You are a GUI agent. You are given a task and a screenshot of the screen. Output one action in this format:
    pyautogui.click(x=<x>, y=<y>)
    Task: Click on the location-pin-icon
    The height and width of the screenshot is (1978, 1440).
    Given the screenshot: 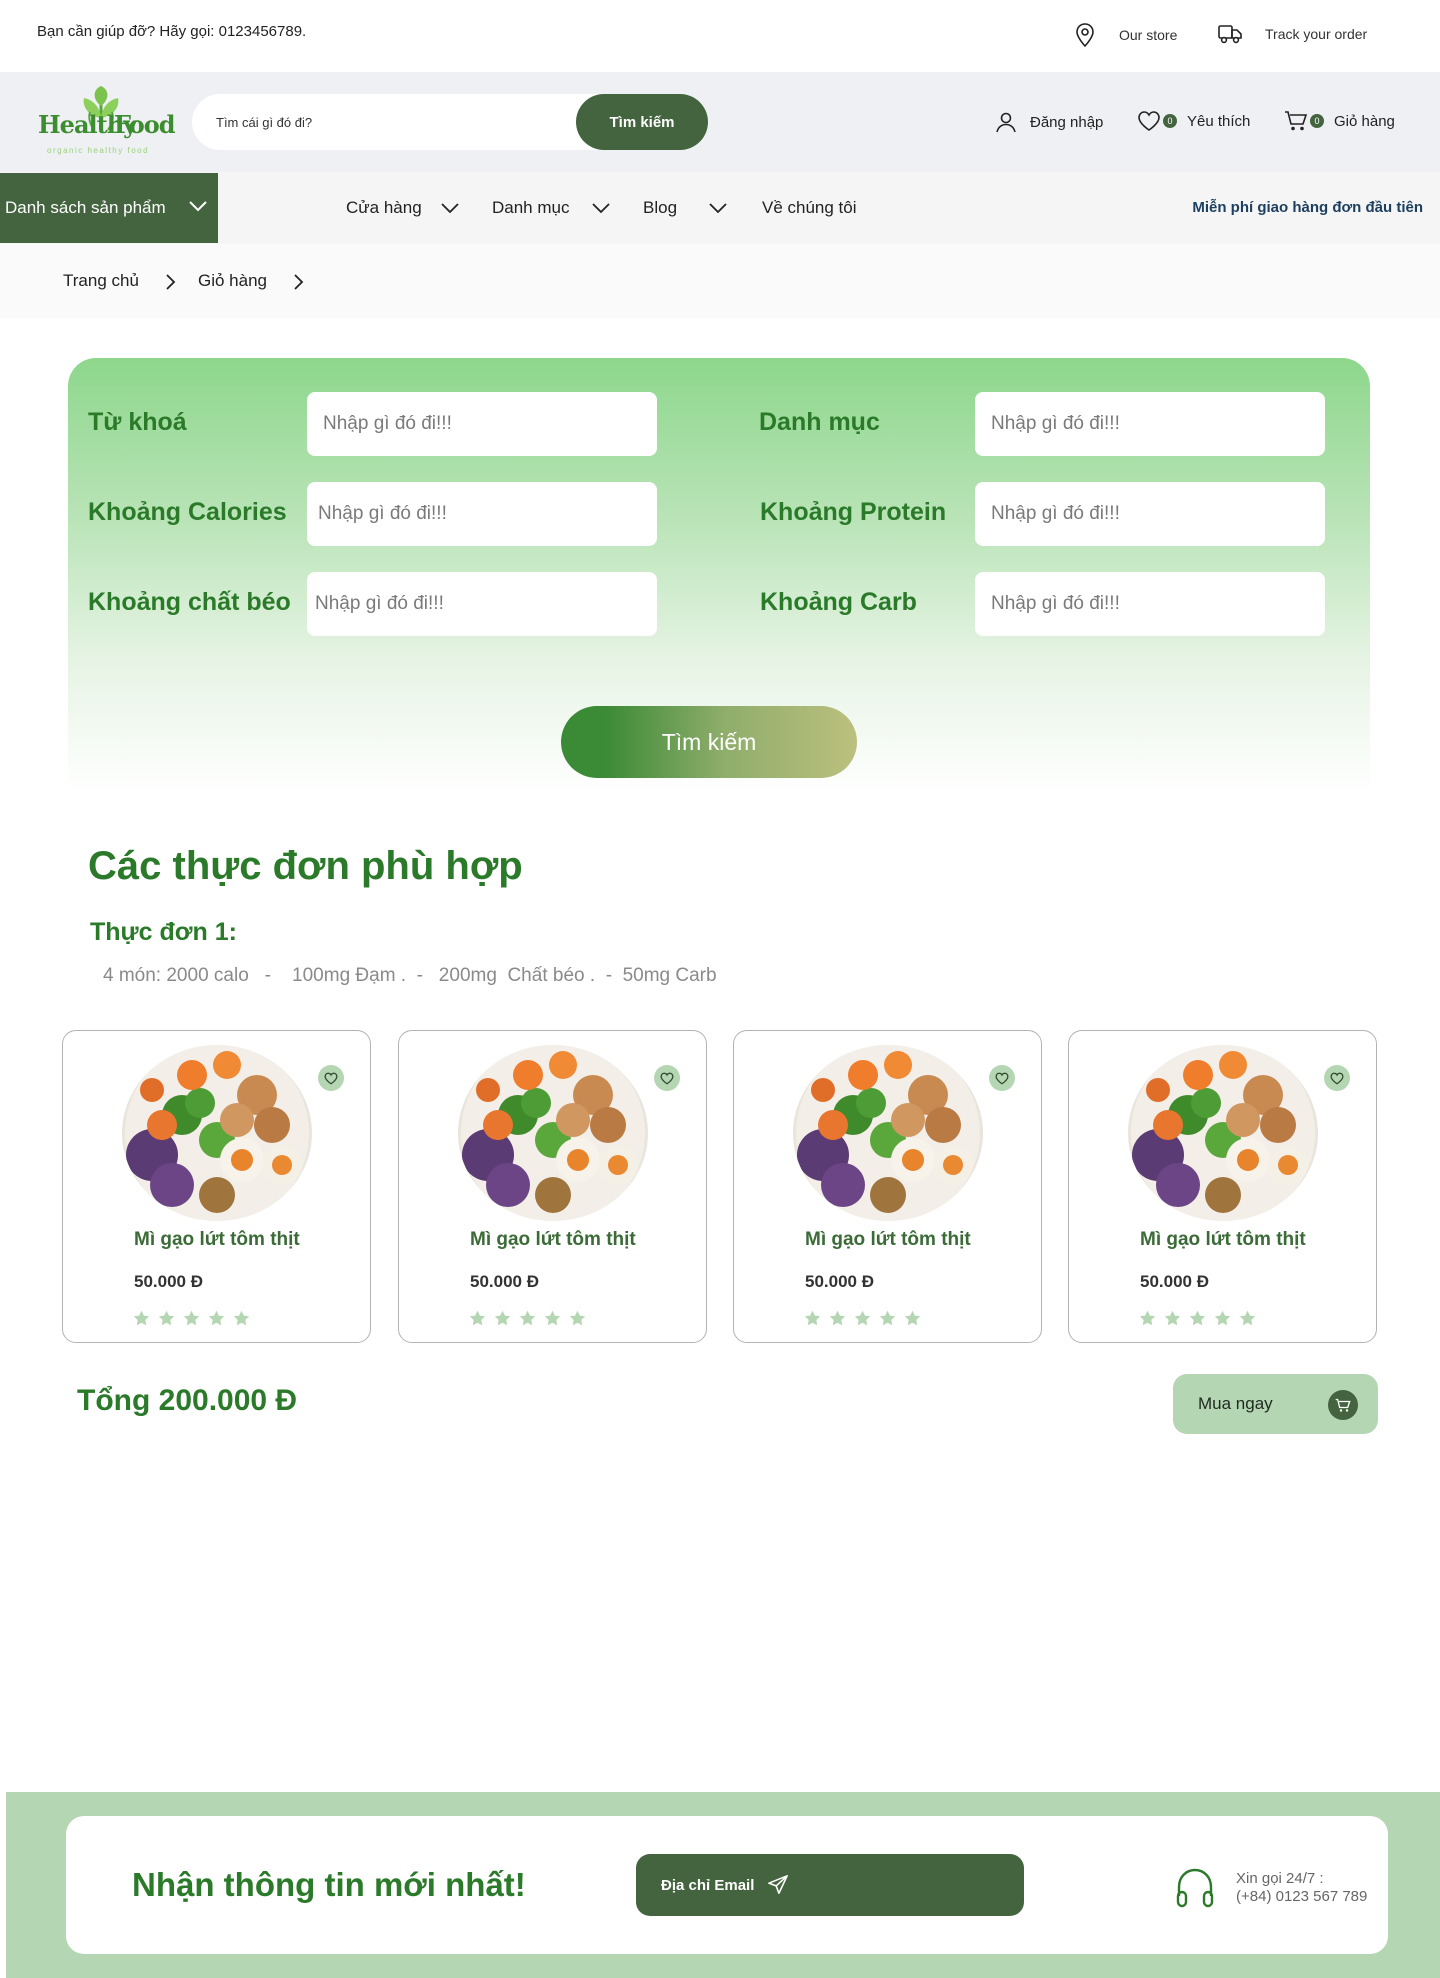 What is the action you would take?
    pyautogui.click(x=1085, y=35)
    